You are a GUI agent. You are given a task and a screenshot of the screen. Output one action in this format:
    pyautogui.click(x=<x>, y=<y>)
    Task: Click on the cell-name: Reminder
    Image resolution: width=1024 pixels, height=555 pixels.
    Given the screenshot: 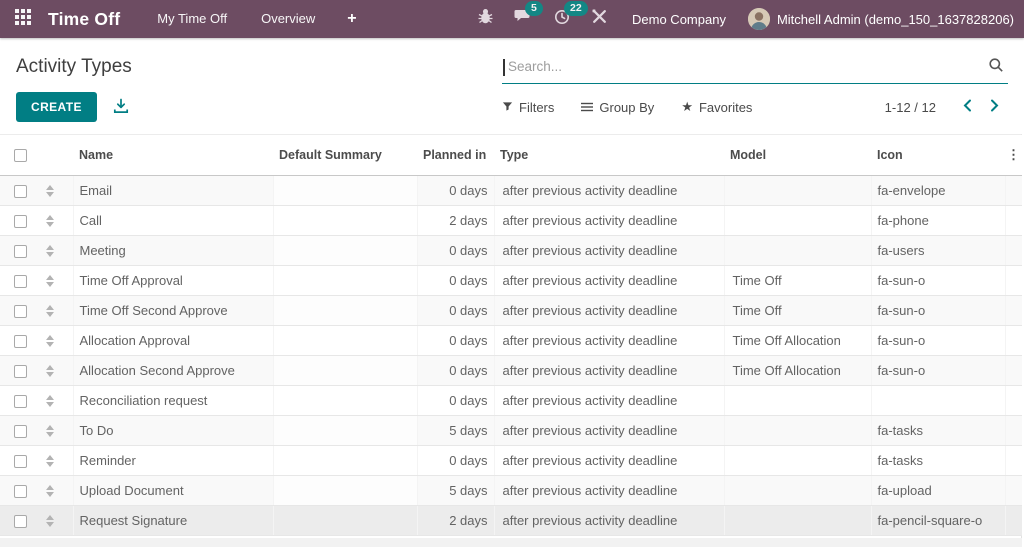 What is the action you would take?
    pyautogui.click(x=173, y=460)
    